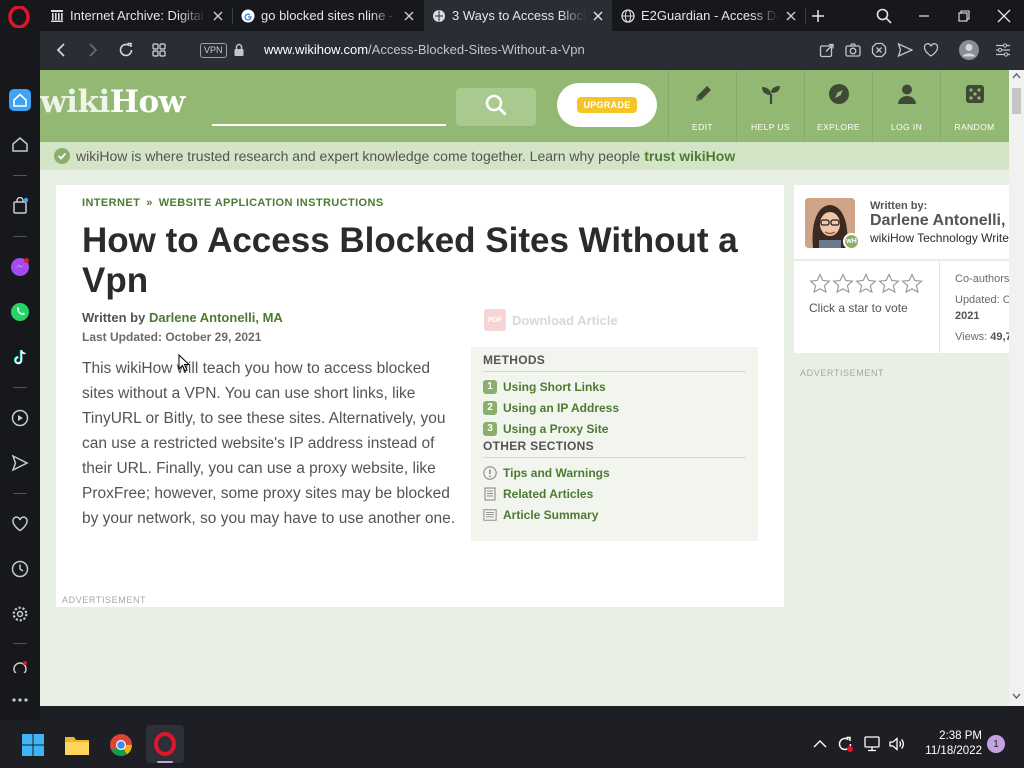  Describe the element at coordinates (121, 745) in the screenshot. I see `chrome-icon` at that location.